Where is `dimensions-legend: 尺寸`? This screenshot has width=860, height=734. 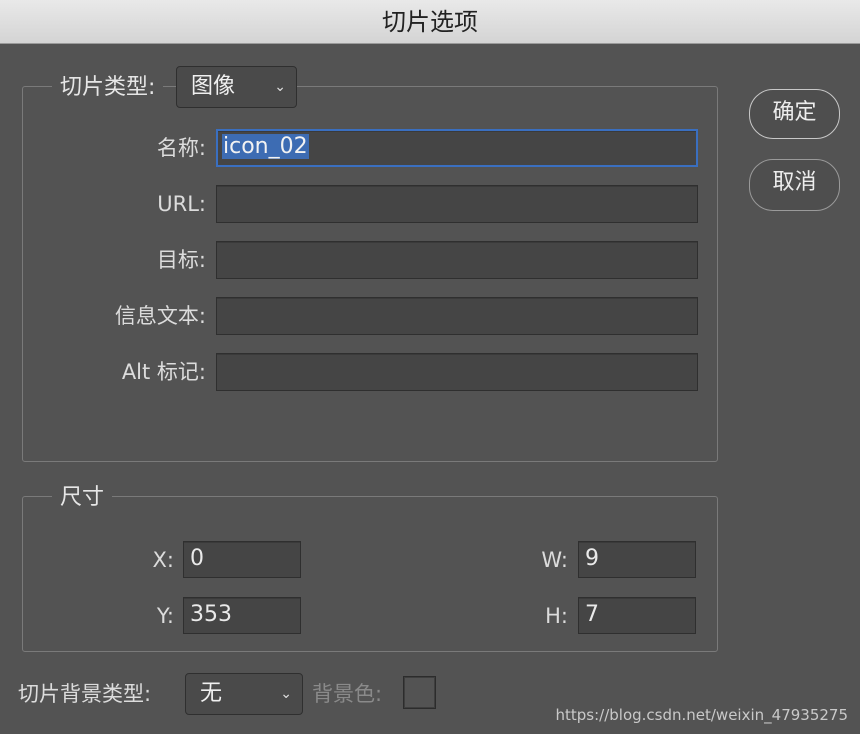
dimensions-legend: 尺寸 is located at coordinates (82, 498).